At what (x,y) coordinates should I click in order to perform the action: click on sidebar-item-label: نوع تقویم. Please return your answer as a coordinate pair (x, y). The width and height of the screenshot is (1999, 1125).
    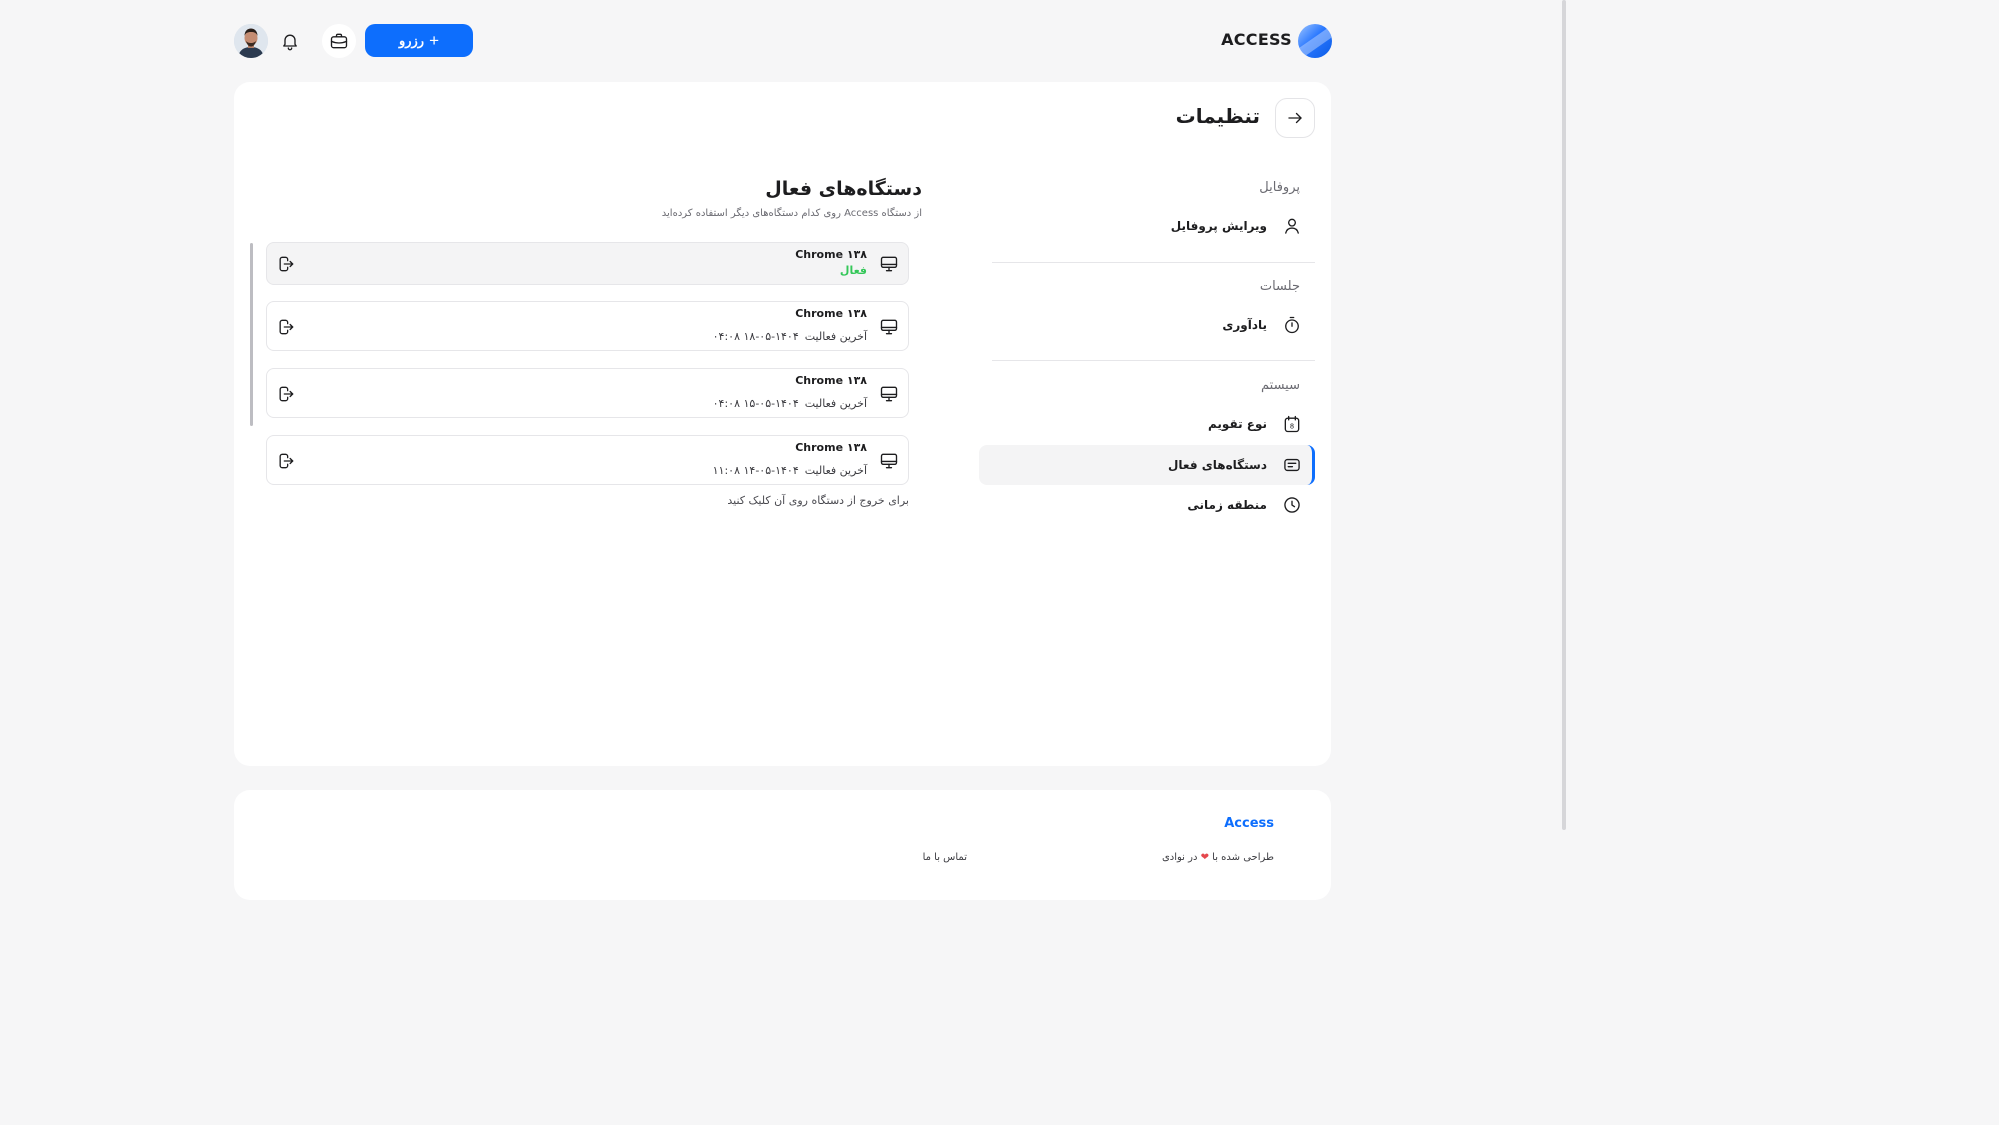
    Looking at the image, I should click on (1237, 424).